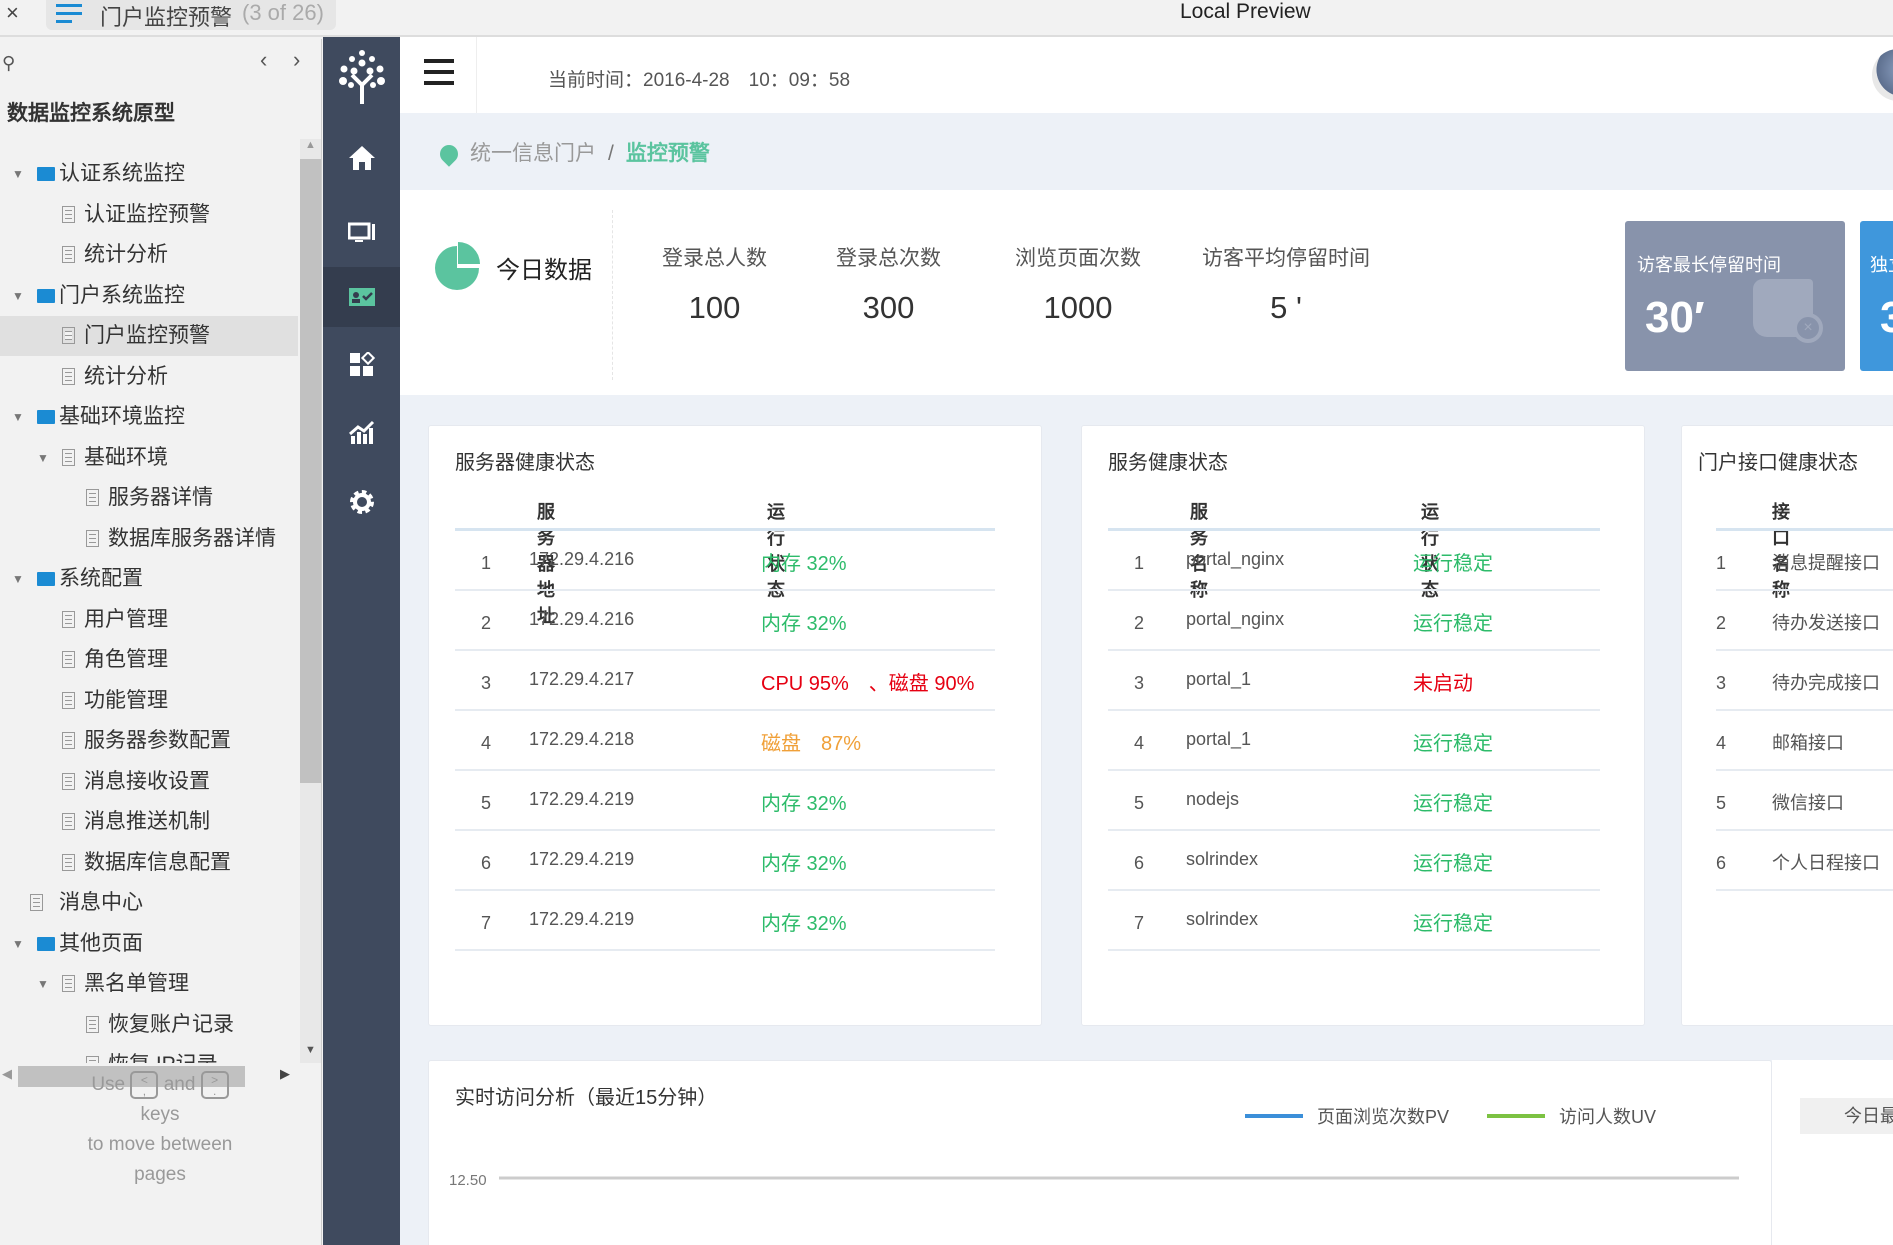 The image size is (1893, 1245). I want to click on table-row: 4 portal_1 运行稳定, so click(1354, 741).